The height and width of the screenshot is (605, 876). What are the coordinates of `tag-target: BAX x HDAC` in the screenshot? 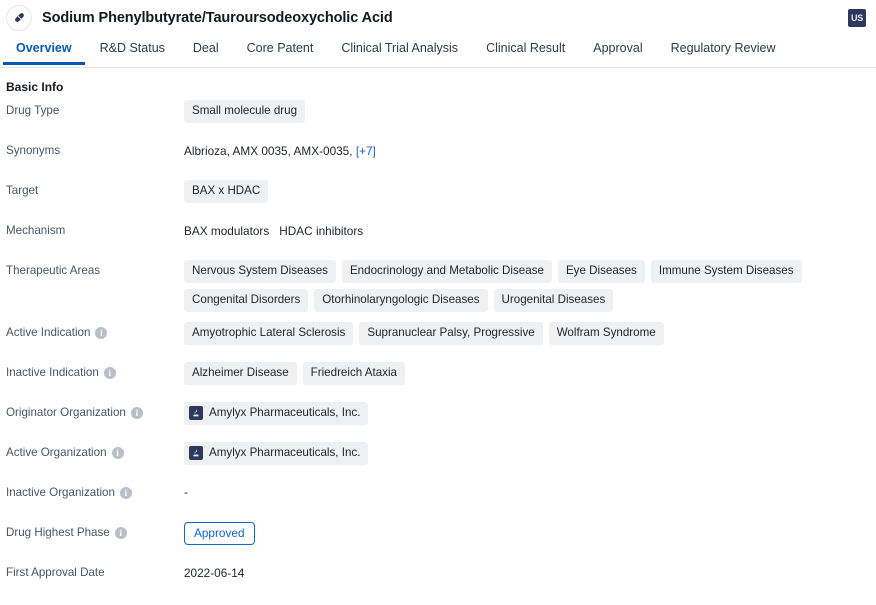 It's located at (226, 191).